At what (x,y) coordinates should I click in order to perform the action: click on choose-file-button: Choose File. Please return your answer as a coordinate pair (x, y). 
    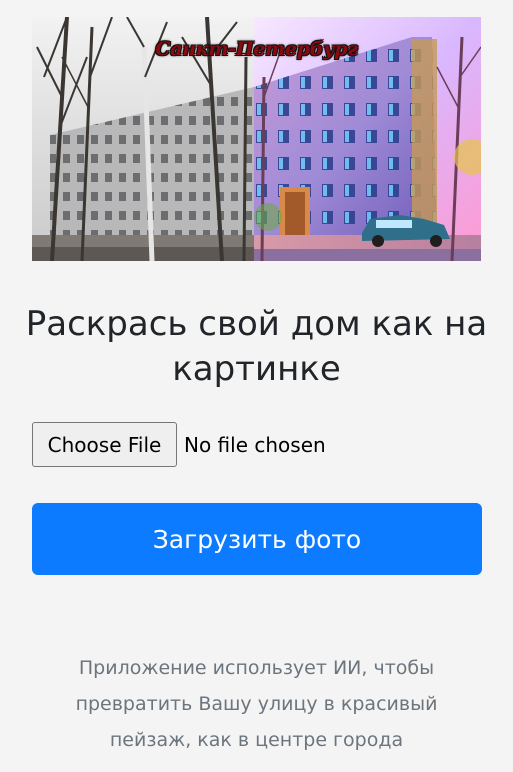
    Looking at the image, I should click on (104, 444).